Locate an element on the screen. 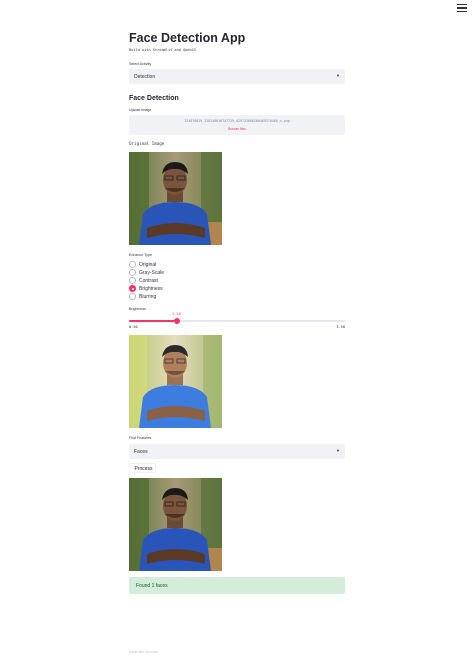 The image size is (474, 659). process-button: Process is located at coordinates (142, 468).